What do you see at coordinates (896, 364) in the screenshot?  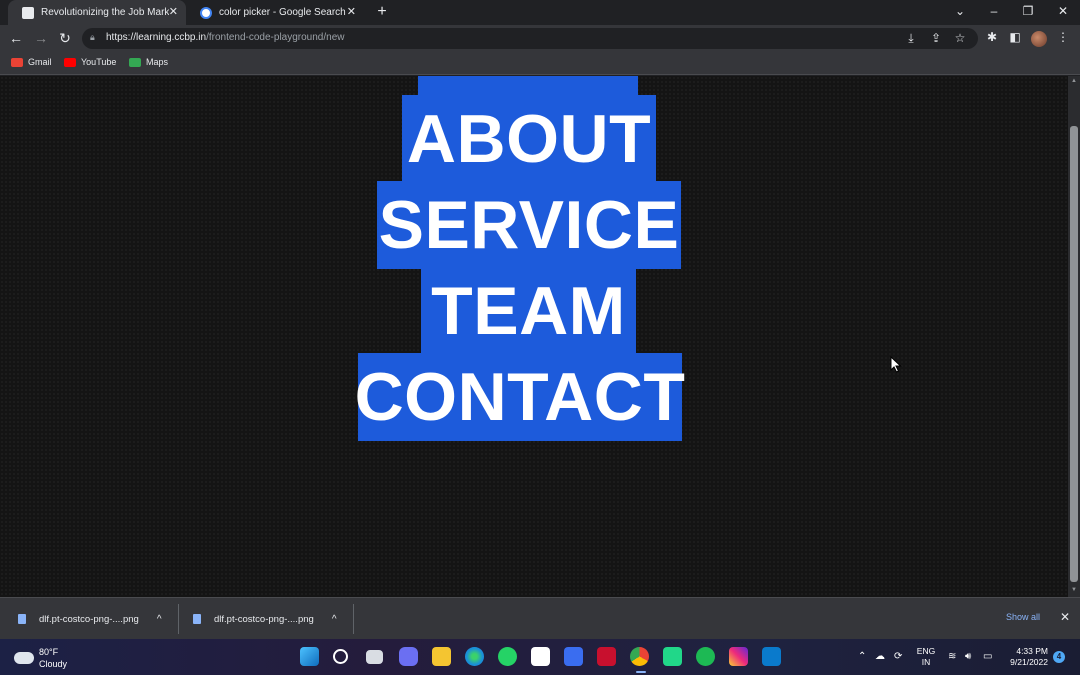 I see `mouse-cursor-icon` at bounding box center [896, 364].